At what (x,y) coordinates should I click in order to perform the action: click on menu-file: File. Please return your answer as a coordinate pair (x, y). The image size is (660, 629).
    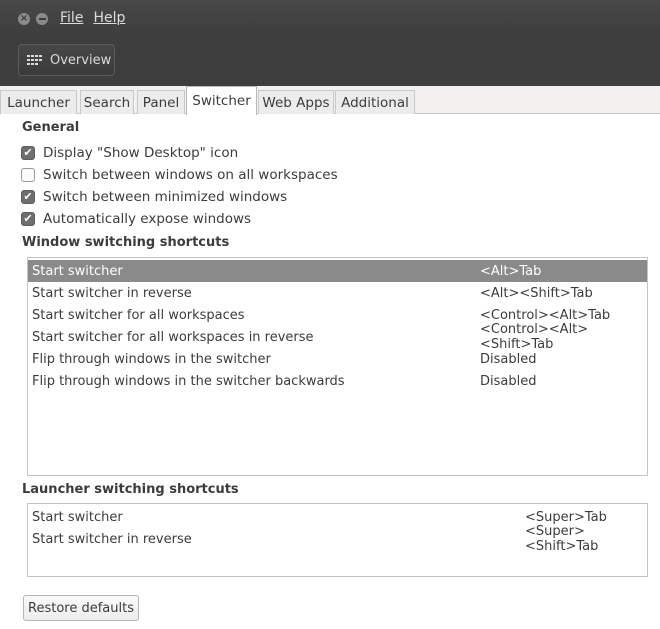
    Looking at the image, I should click on (71, 18).